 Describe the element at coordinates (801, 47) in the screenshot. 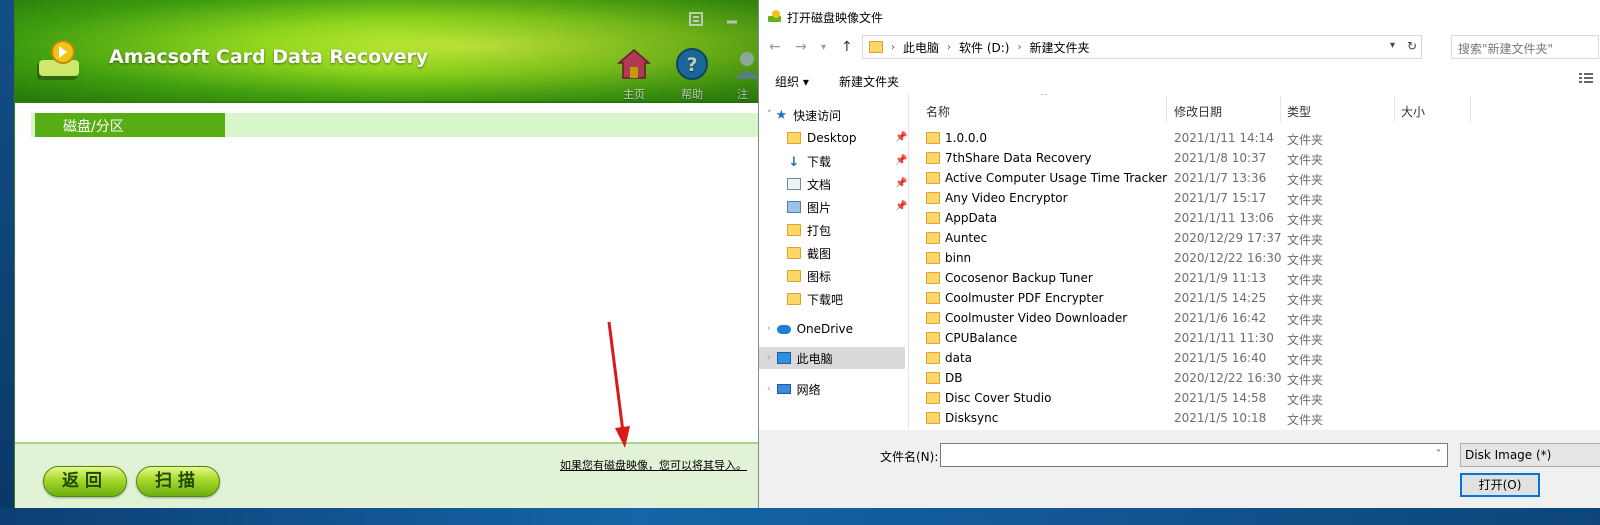

I see `forward-arrow-icon: →` at that location.